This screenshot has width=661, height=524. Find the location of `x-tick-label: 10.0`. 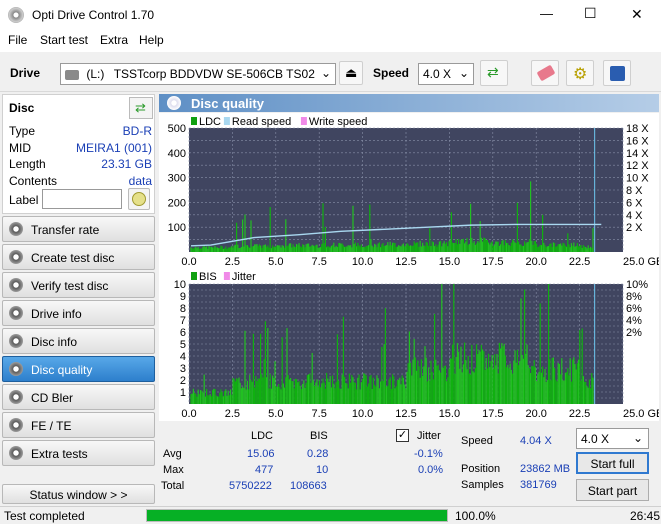

x-tick-label: 10.0 is located at coordinates (362, 262).